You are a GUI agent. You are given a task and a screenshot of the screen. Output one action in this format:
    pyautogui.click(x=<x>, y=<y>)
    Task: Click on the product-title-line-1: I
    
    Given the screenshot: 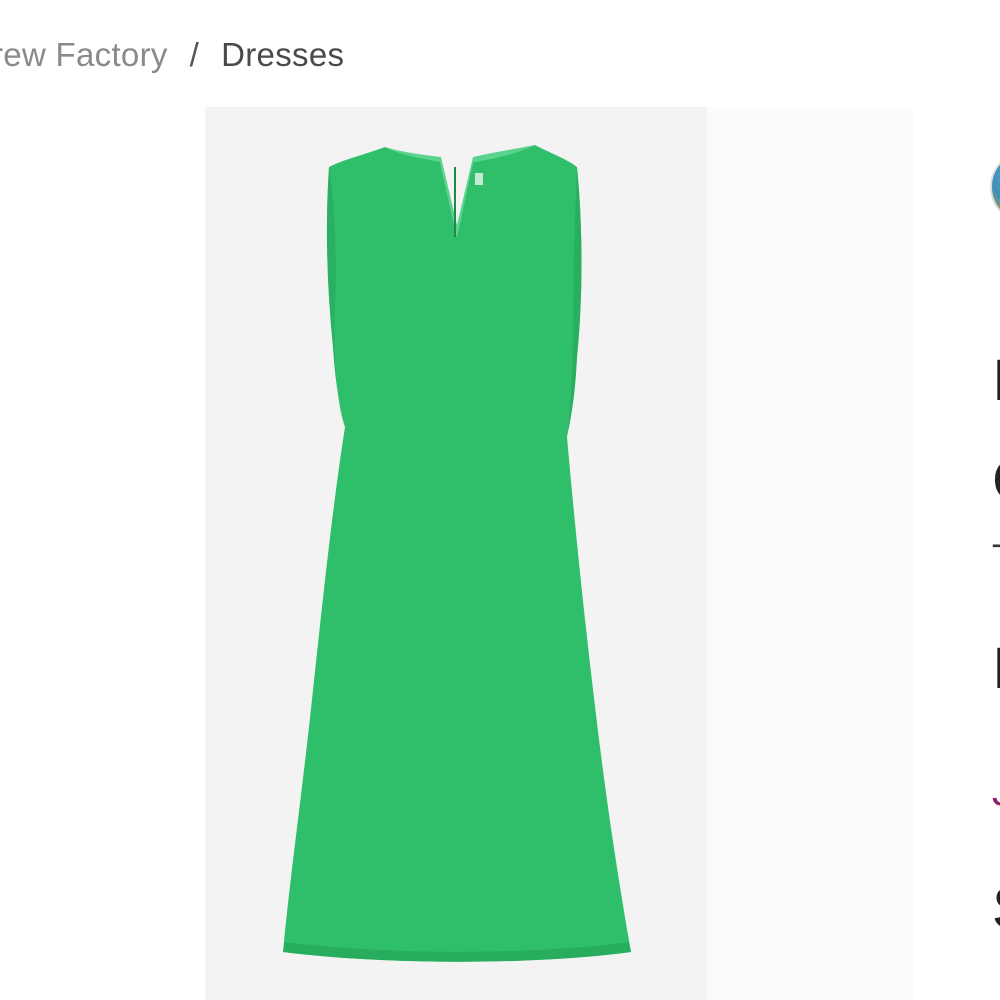 What is the action you would take?
    pyautogui.click(x=996, y=381)
    